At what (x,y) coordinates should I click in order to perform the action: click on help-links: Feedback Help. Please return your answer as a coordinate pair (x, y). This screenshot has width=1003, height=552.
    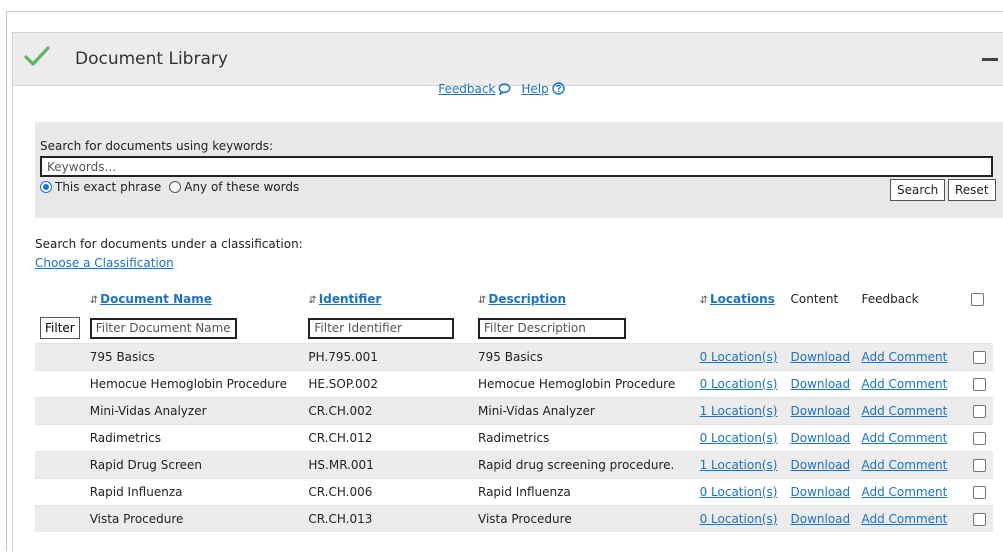
    Looking at the image, I should click on (501, 89).